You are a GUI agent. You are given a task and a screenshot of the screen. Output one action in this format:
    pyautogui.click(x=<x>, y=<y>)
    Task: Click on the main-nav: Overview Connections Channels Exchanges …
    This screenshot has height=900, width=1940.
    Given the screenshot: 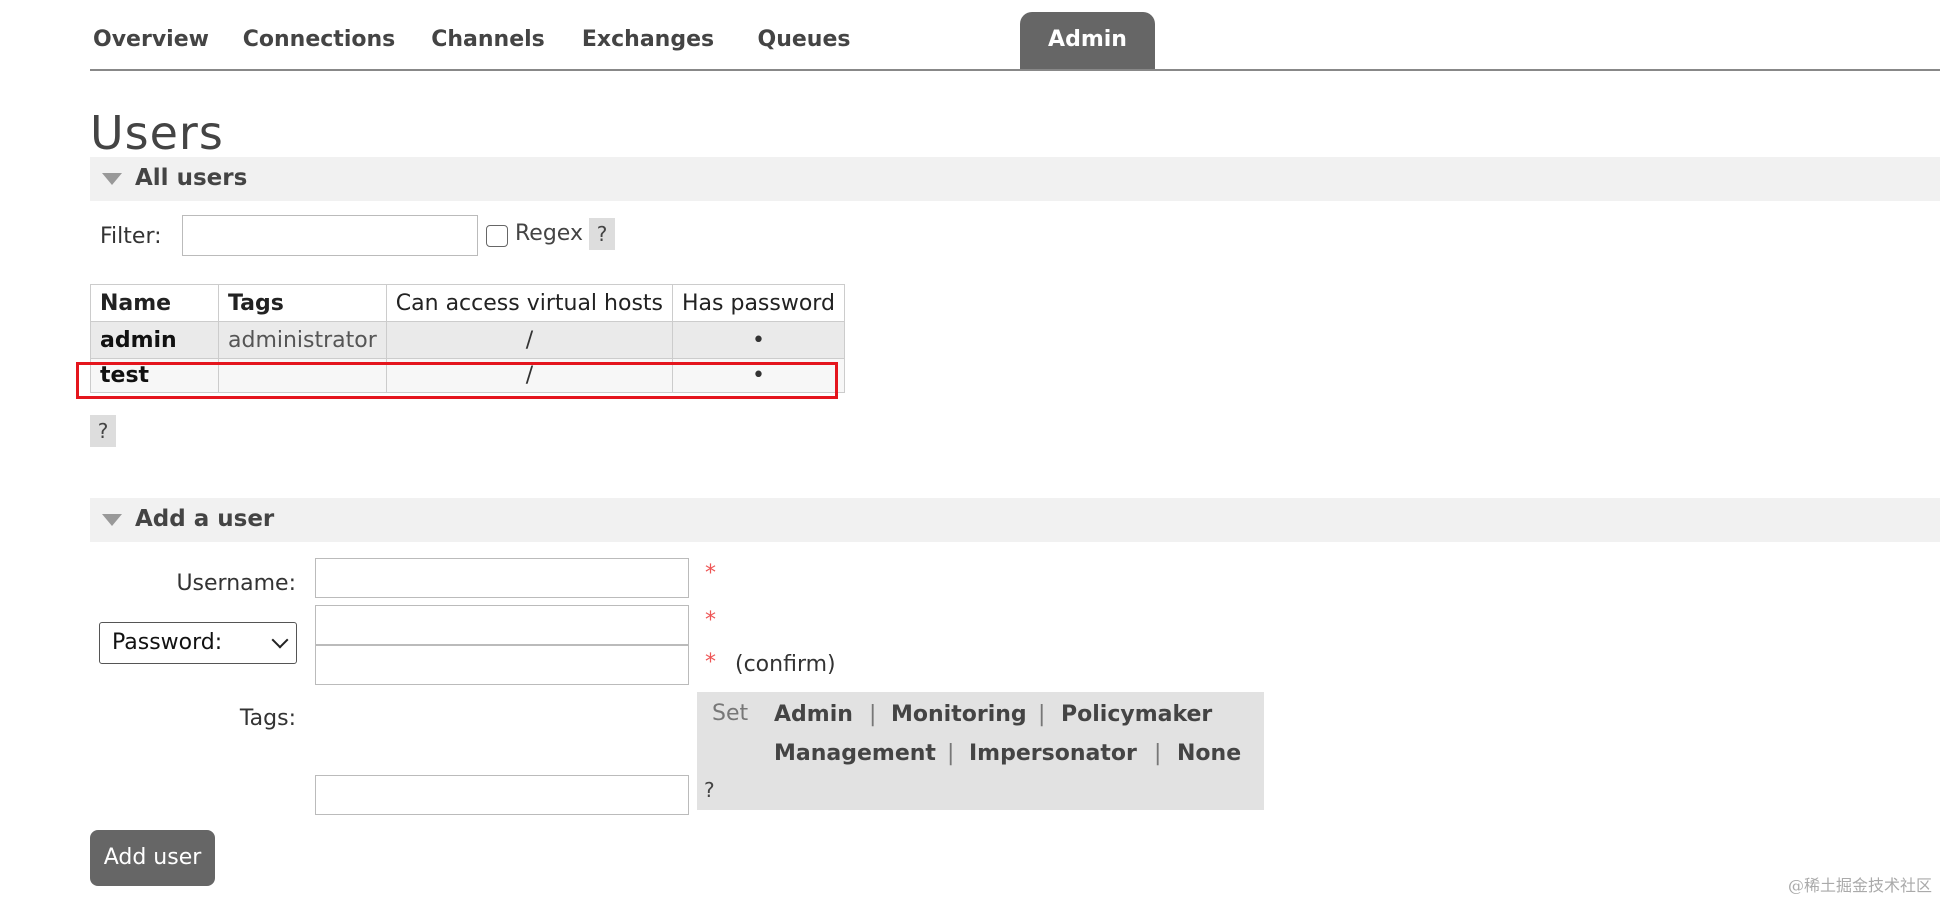 What is the action you would take?
    pyautogui.click(x=1015, y=41)
    